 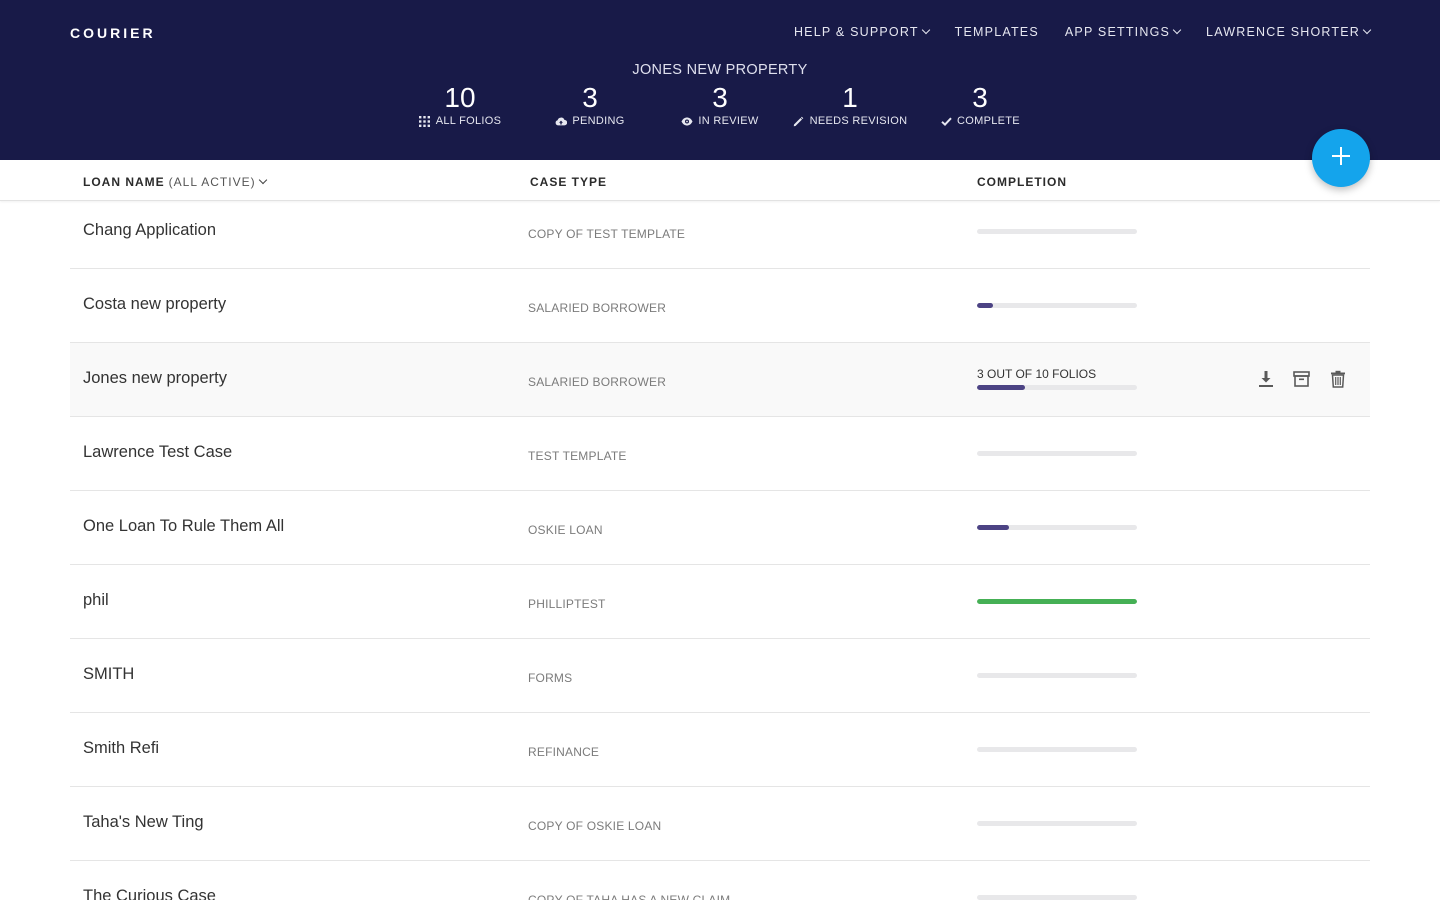 I want to click on table-row: Costa new property SALARIED BORROWER, so click(x=720, y=306).